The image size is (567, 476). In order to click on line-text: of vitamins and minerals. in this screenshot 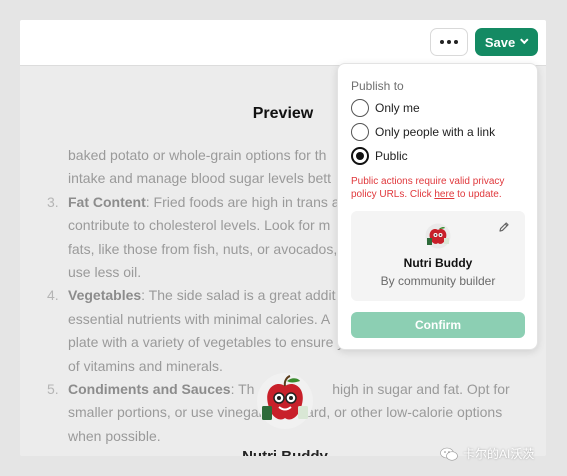, I will do `click(145, 365)`.